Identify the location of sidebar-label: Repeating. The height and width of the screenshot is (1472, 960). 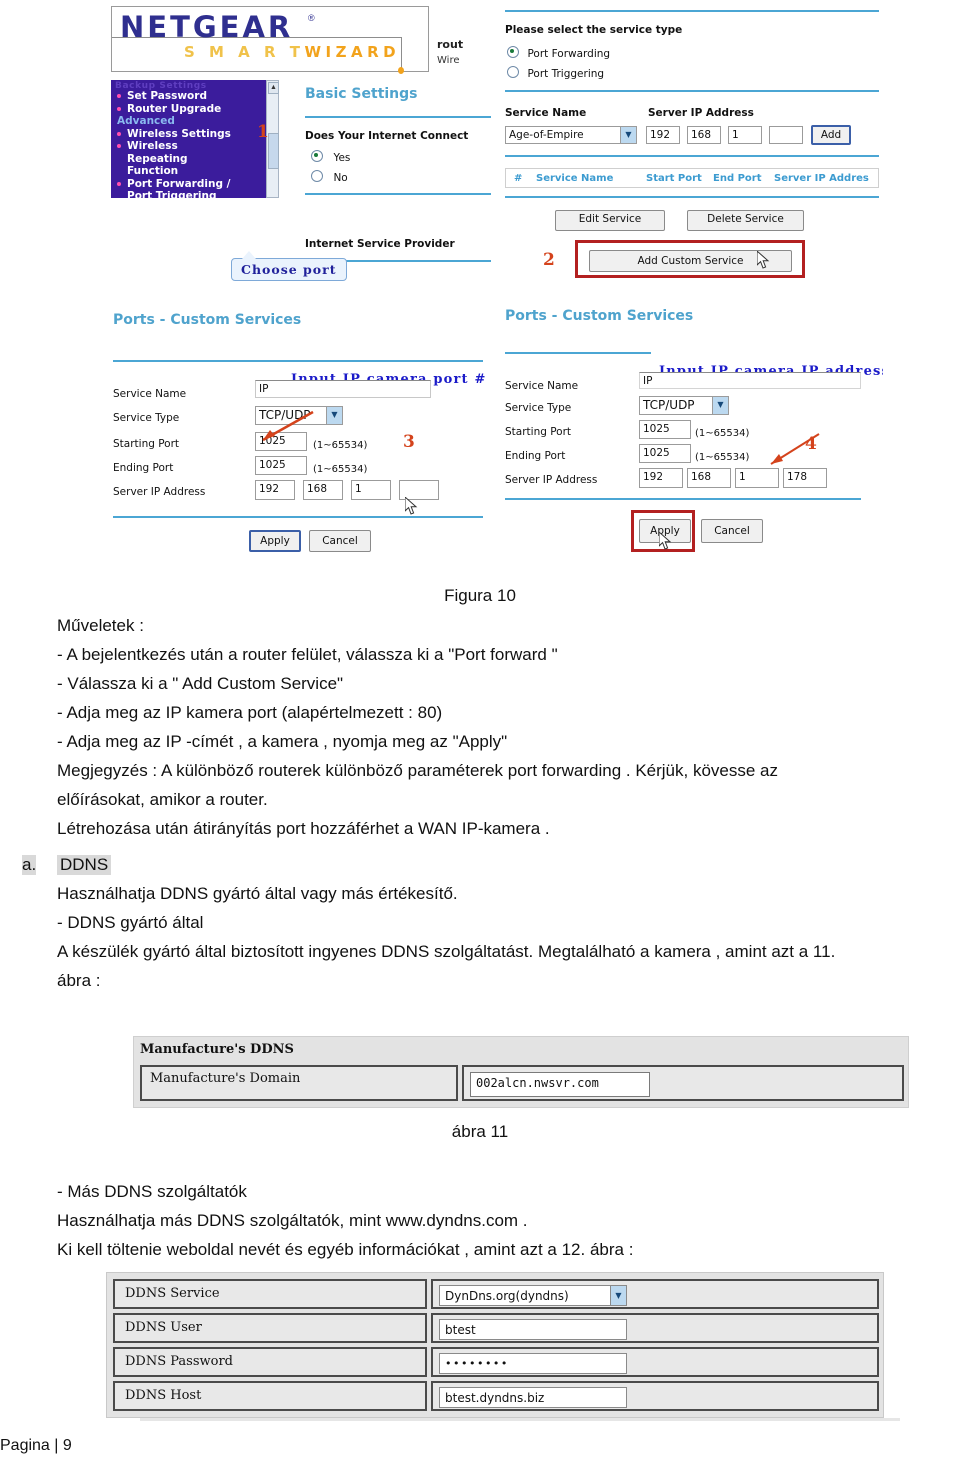
(157, 158).